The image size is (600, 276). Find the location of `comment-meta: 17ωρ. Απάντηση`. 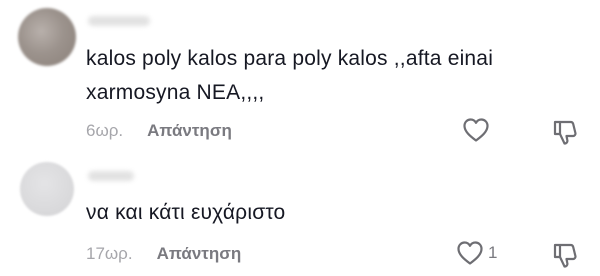

comment-meta: 17ωρ. Απάντηση is located at coordinates (163, 254).